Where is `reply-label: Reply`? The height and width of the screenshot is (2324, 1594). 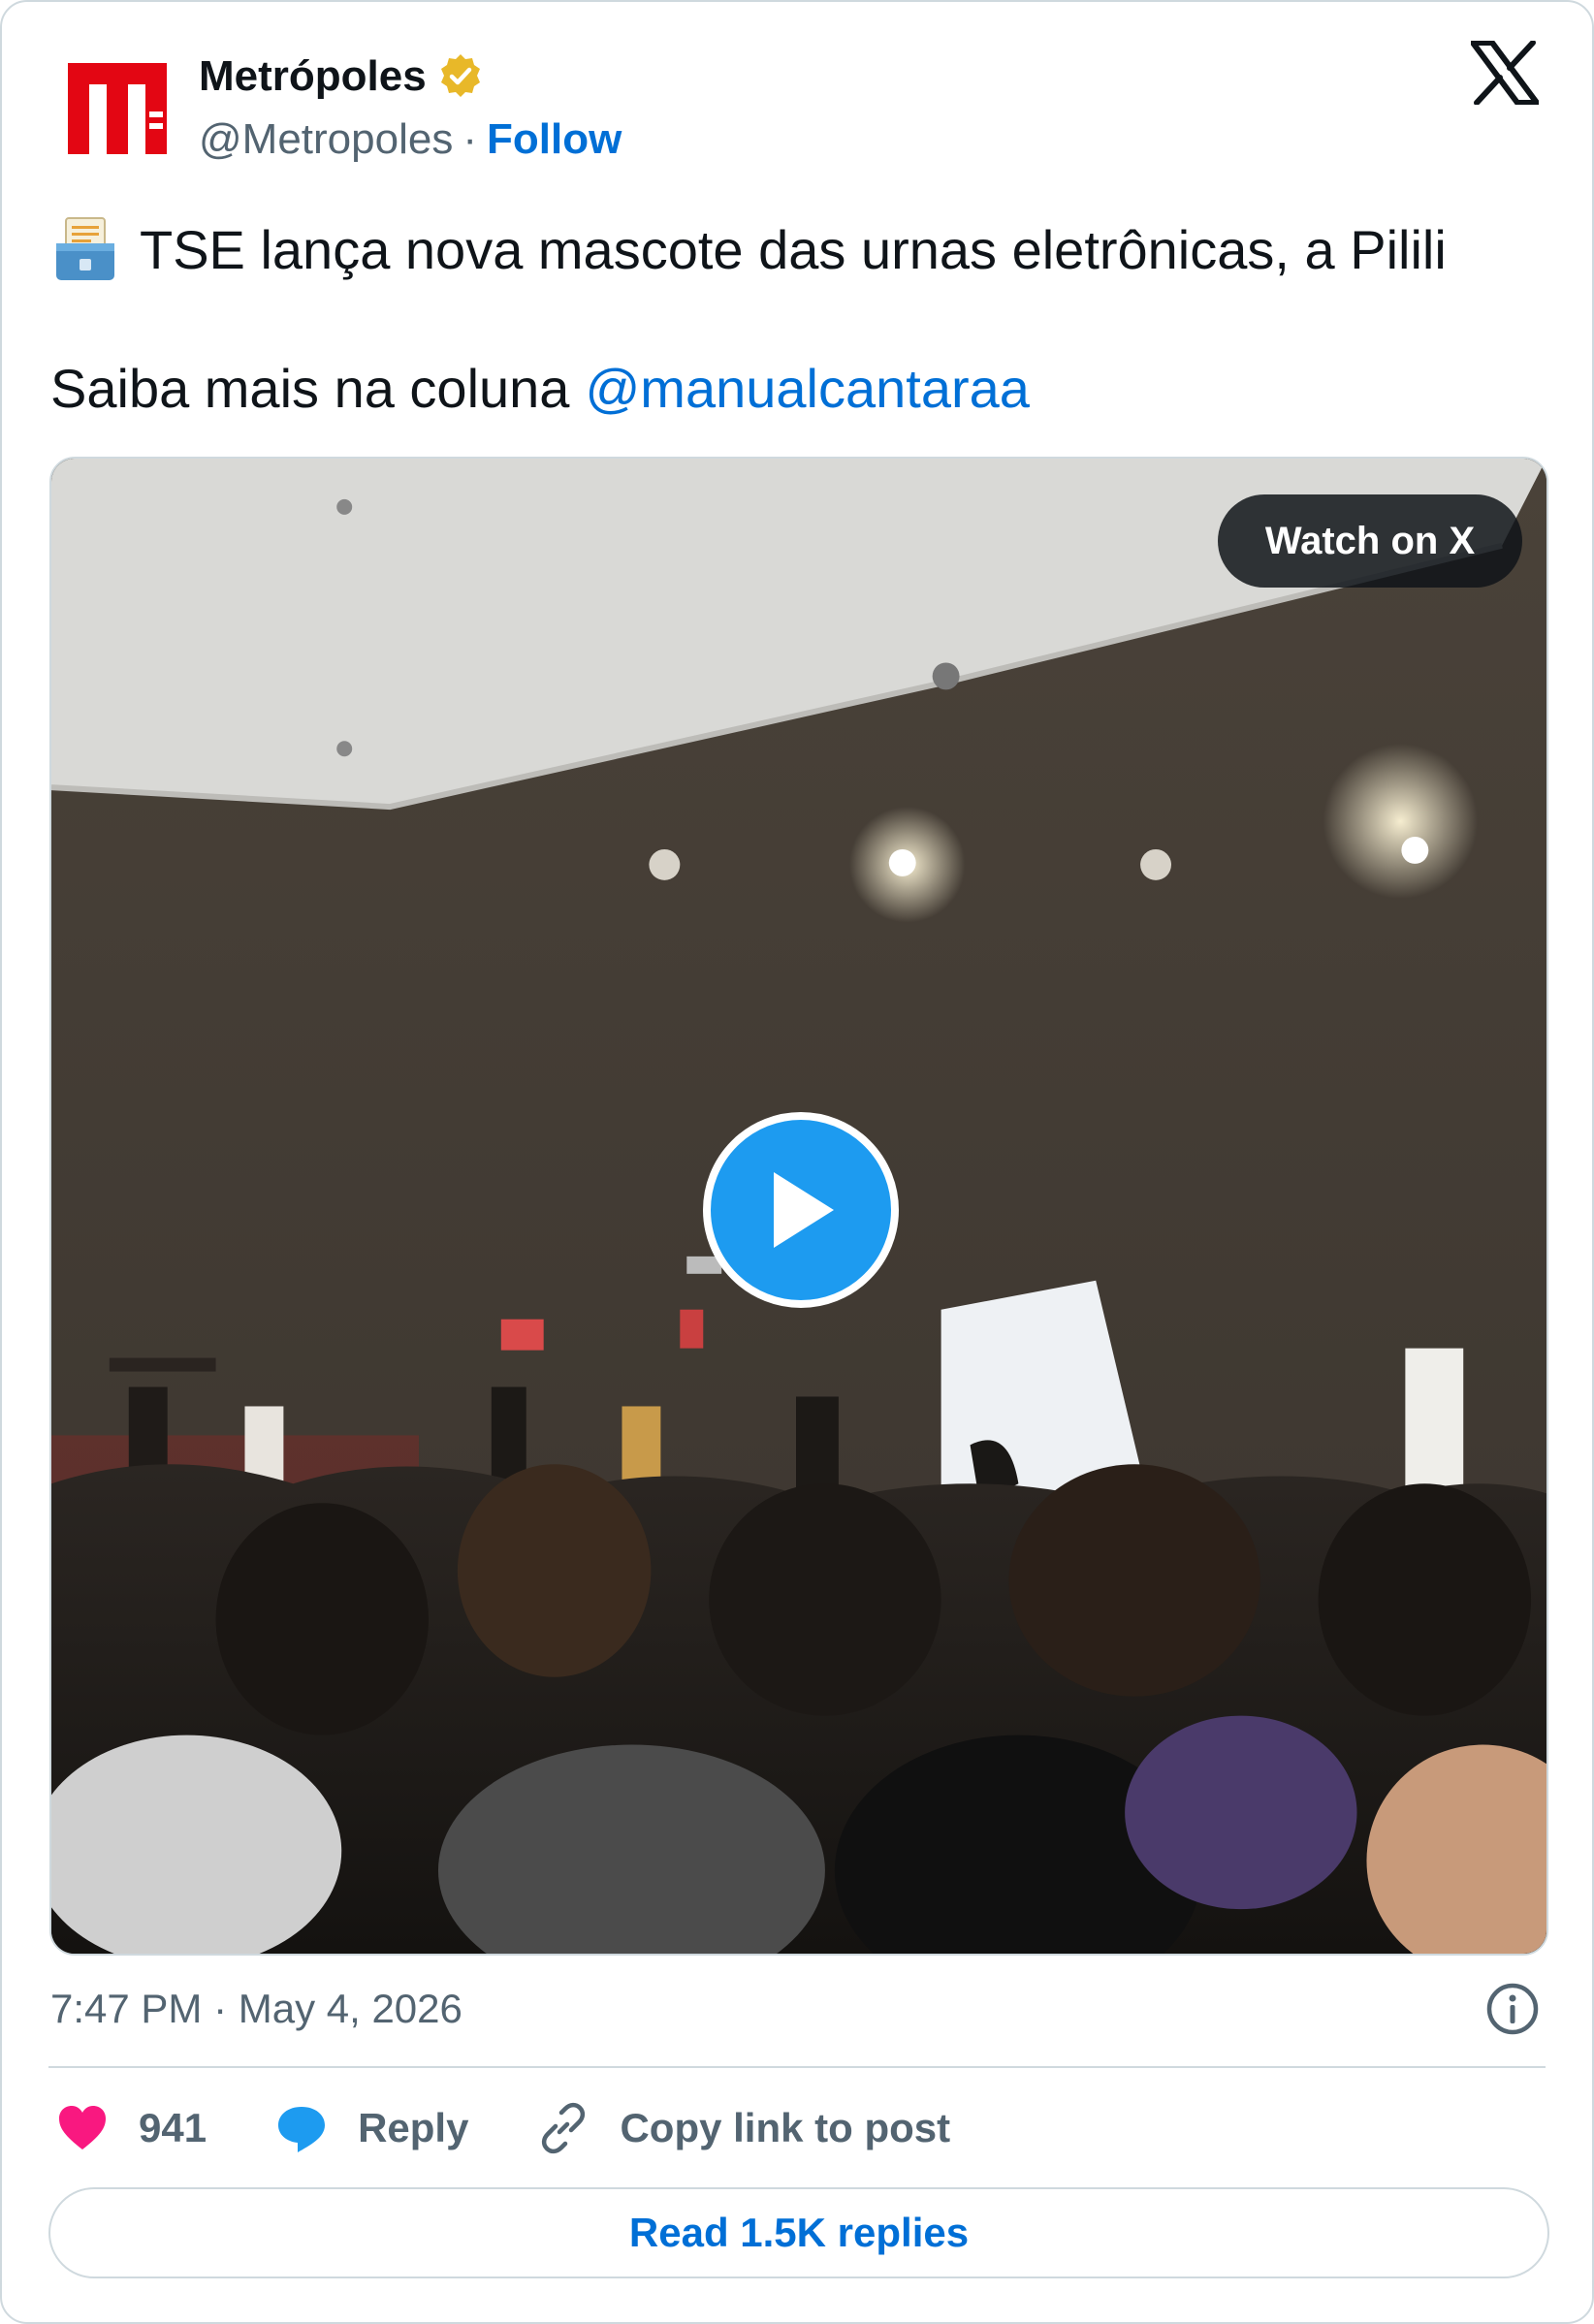 reply-label: Reply is located at coordinates (413, 2127).